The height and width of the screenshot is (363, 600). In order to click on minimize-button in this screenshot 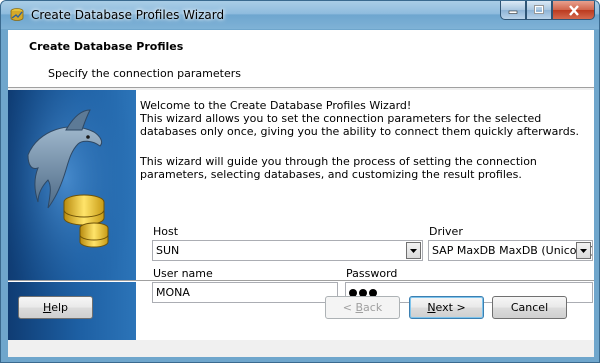, I will do `click(513, 10)`.